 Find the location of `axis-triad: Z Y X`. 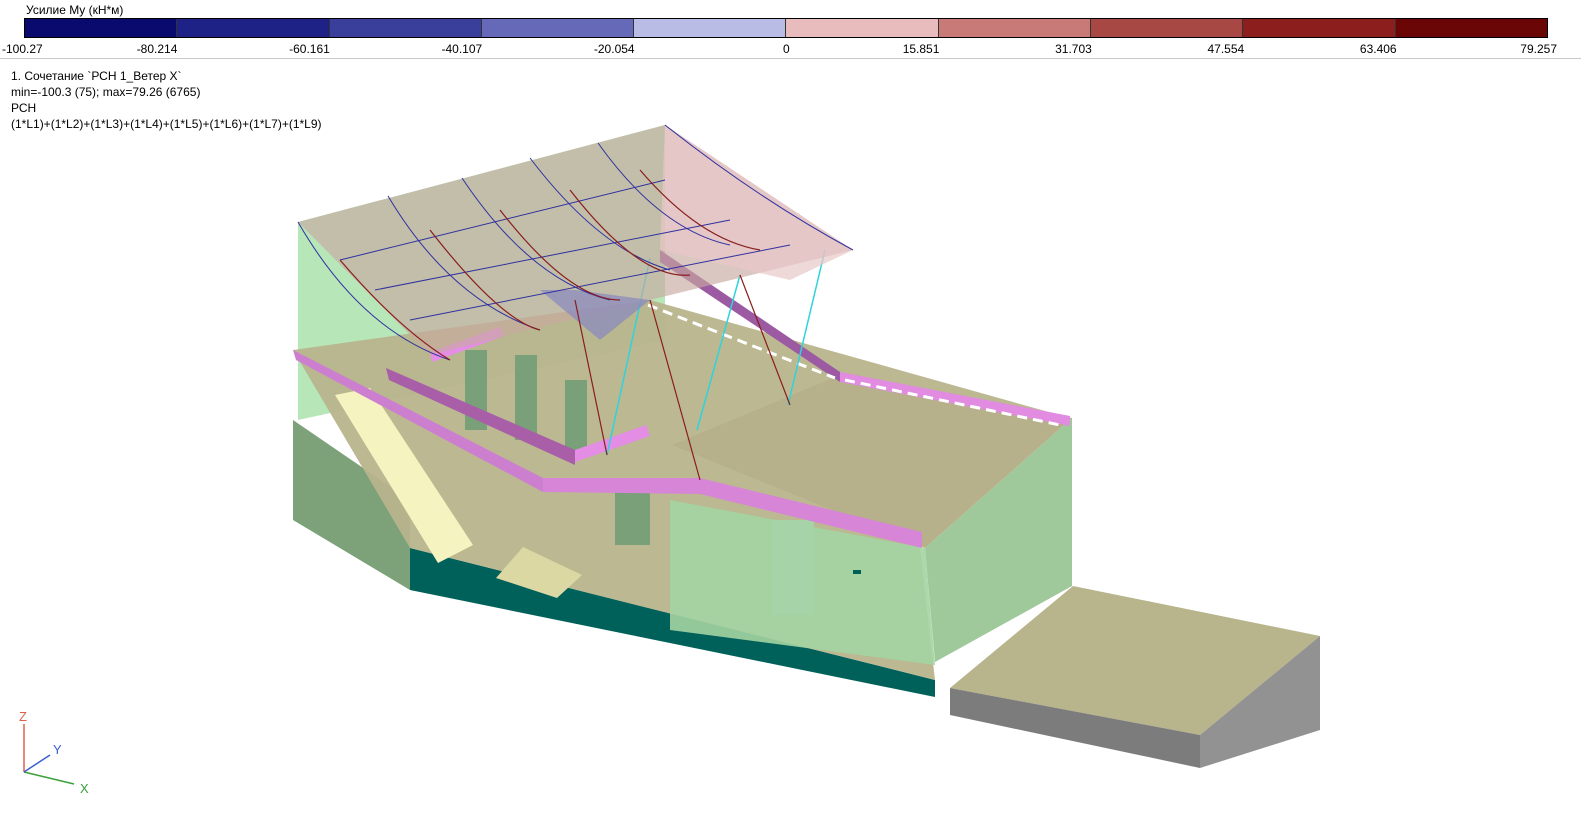

axis-triad: Z Y X is located at coordinates (54, 752).